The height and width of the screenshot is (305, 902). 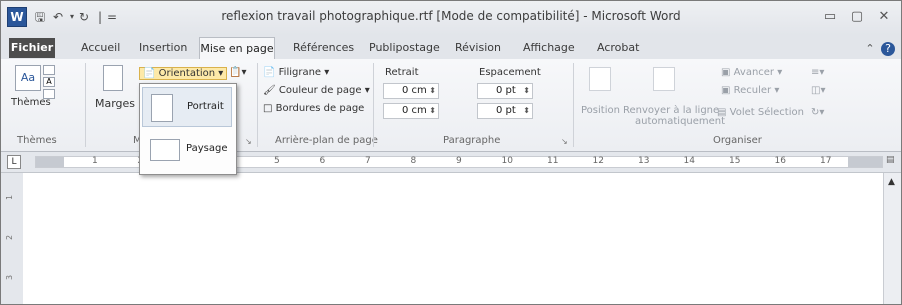 I want to click on page-color-label: Couleur de page, so click(x=320, y=90).